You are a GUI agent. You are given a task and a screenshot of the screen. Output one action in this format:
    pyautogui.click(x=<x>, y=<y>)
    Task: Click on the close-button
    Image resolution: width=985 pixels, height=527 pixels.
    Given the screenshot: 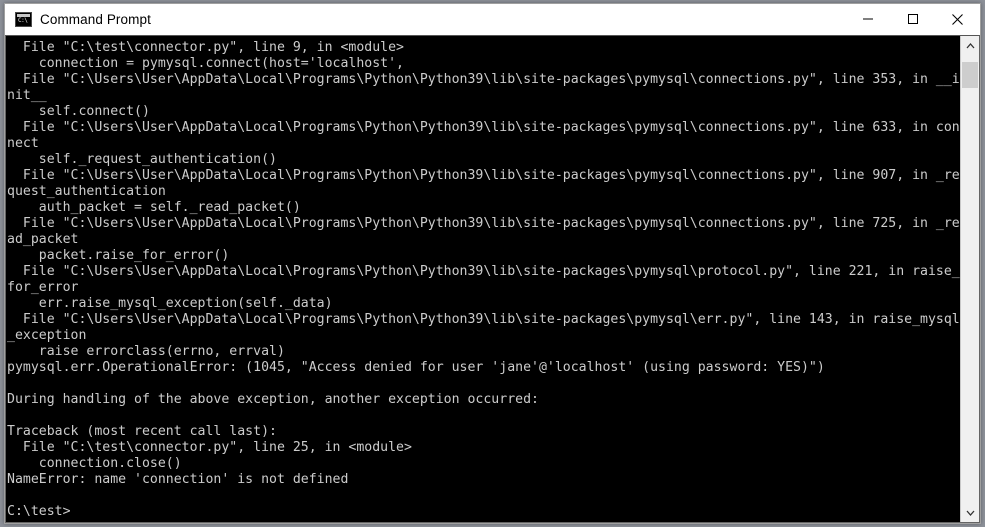 What is the action you would take?
    pyautogui.click(x=957, y=19)
    